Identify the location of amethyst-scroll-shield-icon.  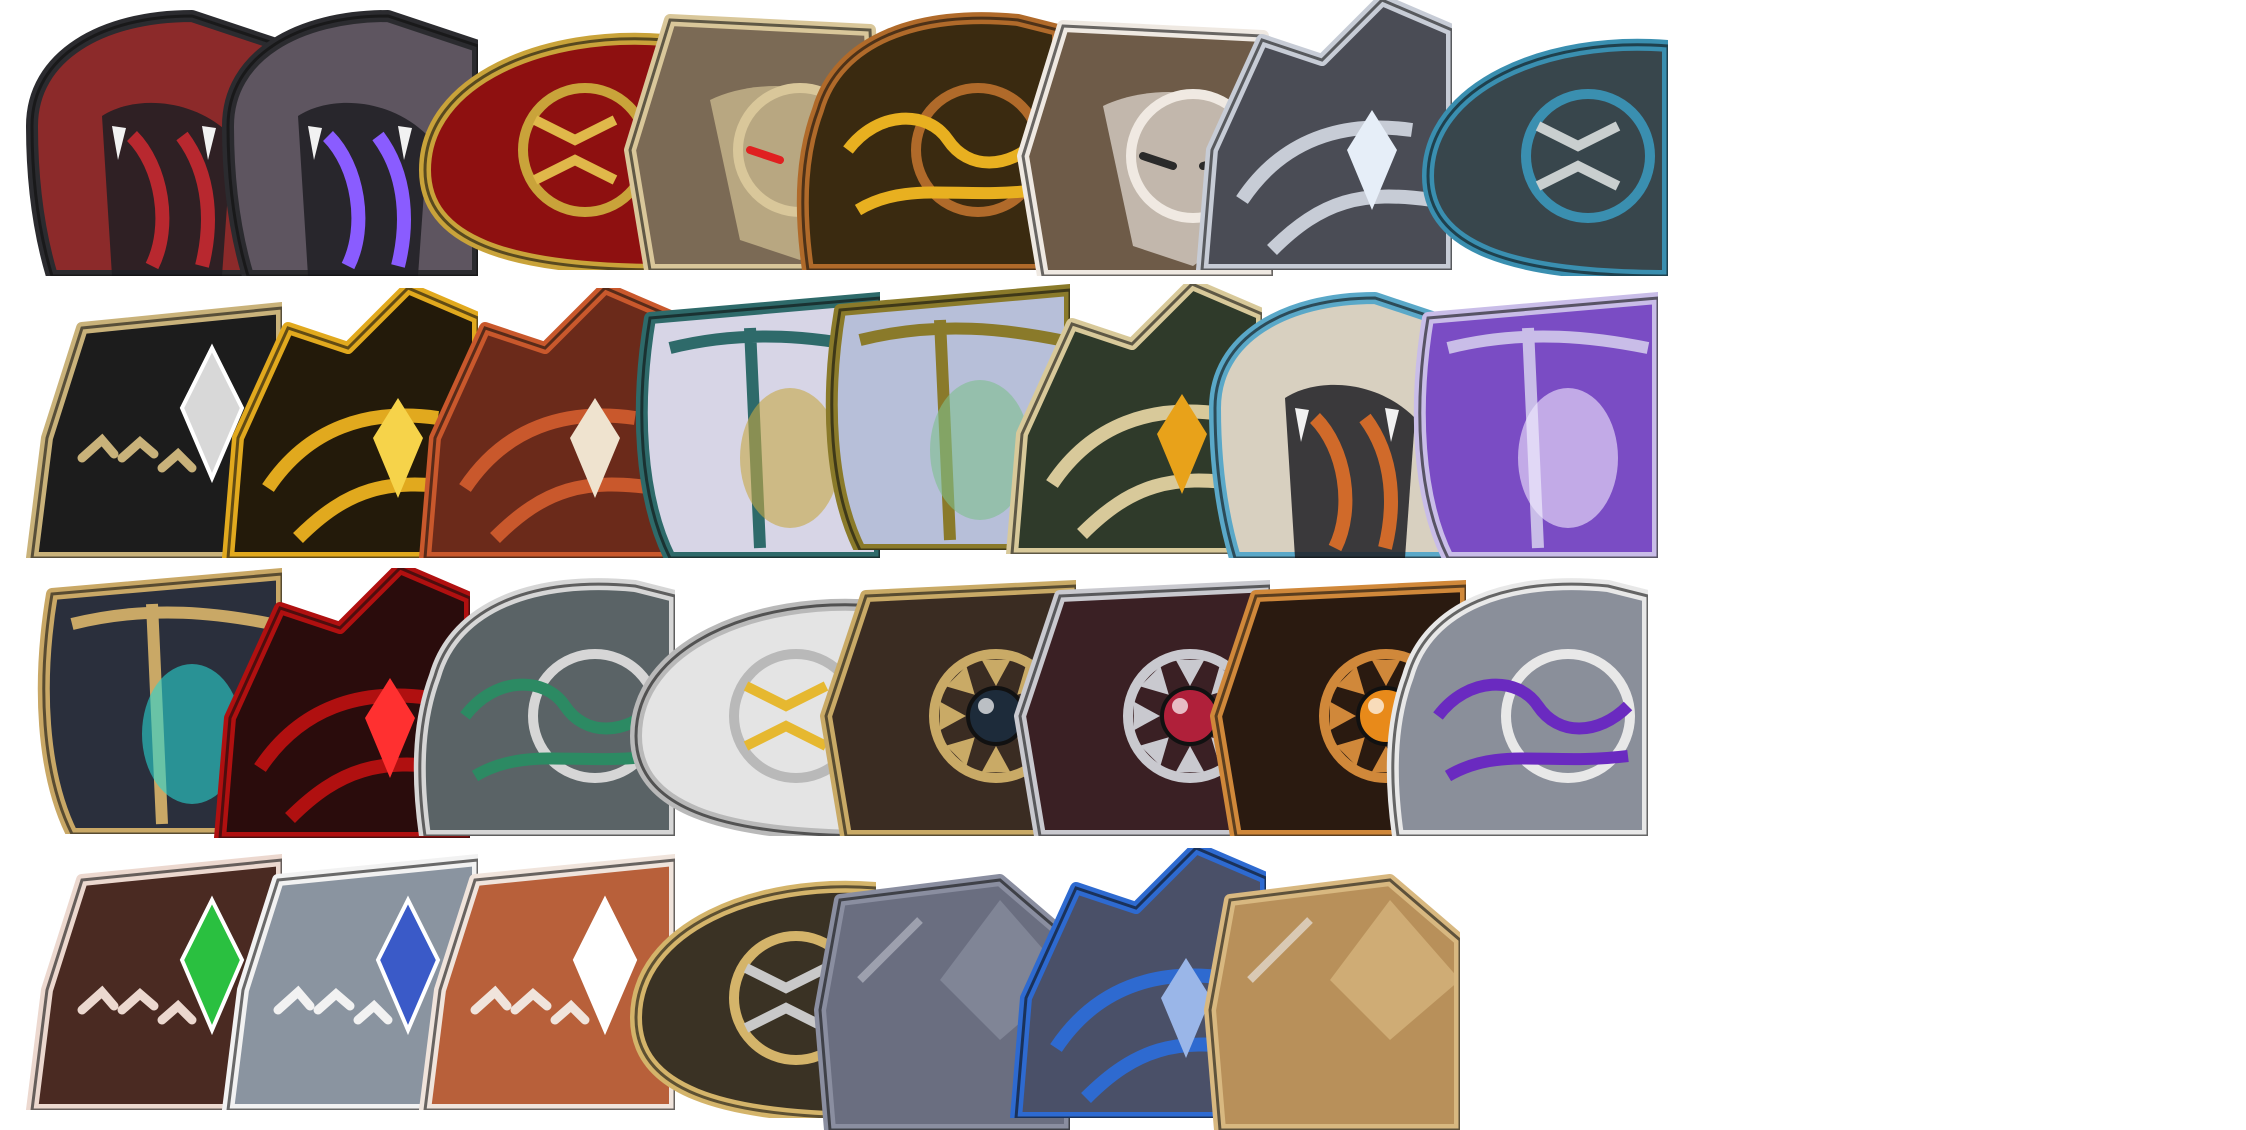
(1513, 701).